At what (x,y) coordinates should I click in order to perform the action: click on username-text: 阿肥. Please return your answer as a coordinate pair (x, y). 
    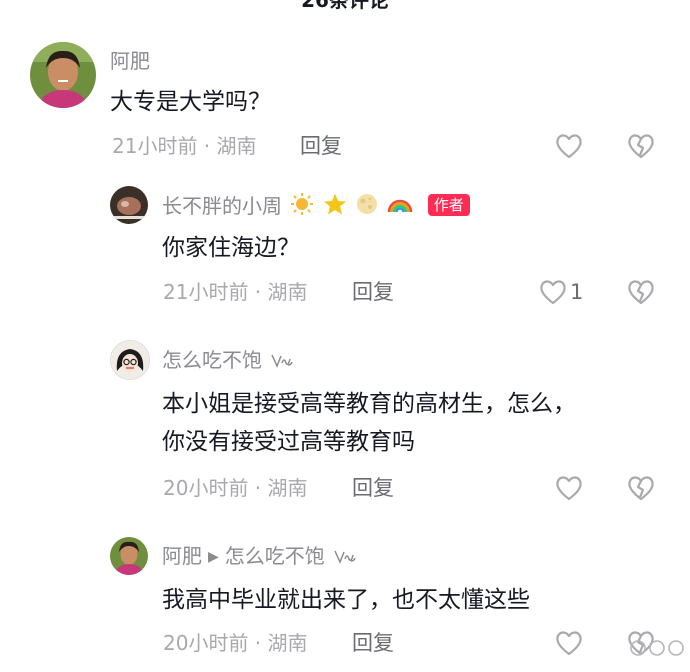
    Looking at the image, I should click on (182, 556).